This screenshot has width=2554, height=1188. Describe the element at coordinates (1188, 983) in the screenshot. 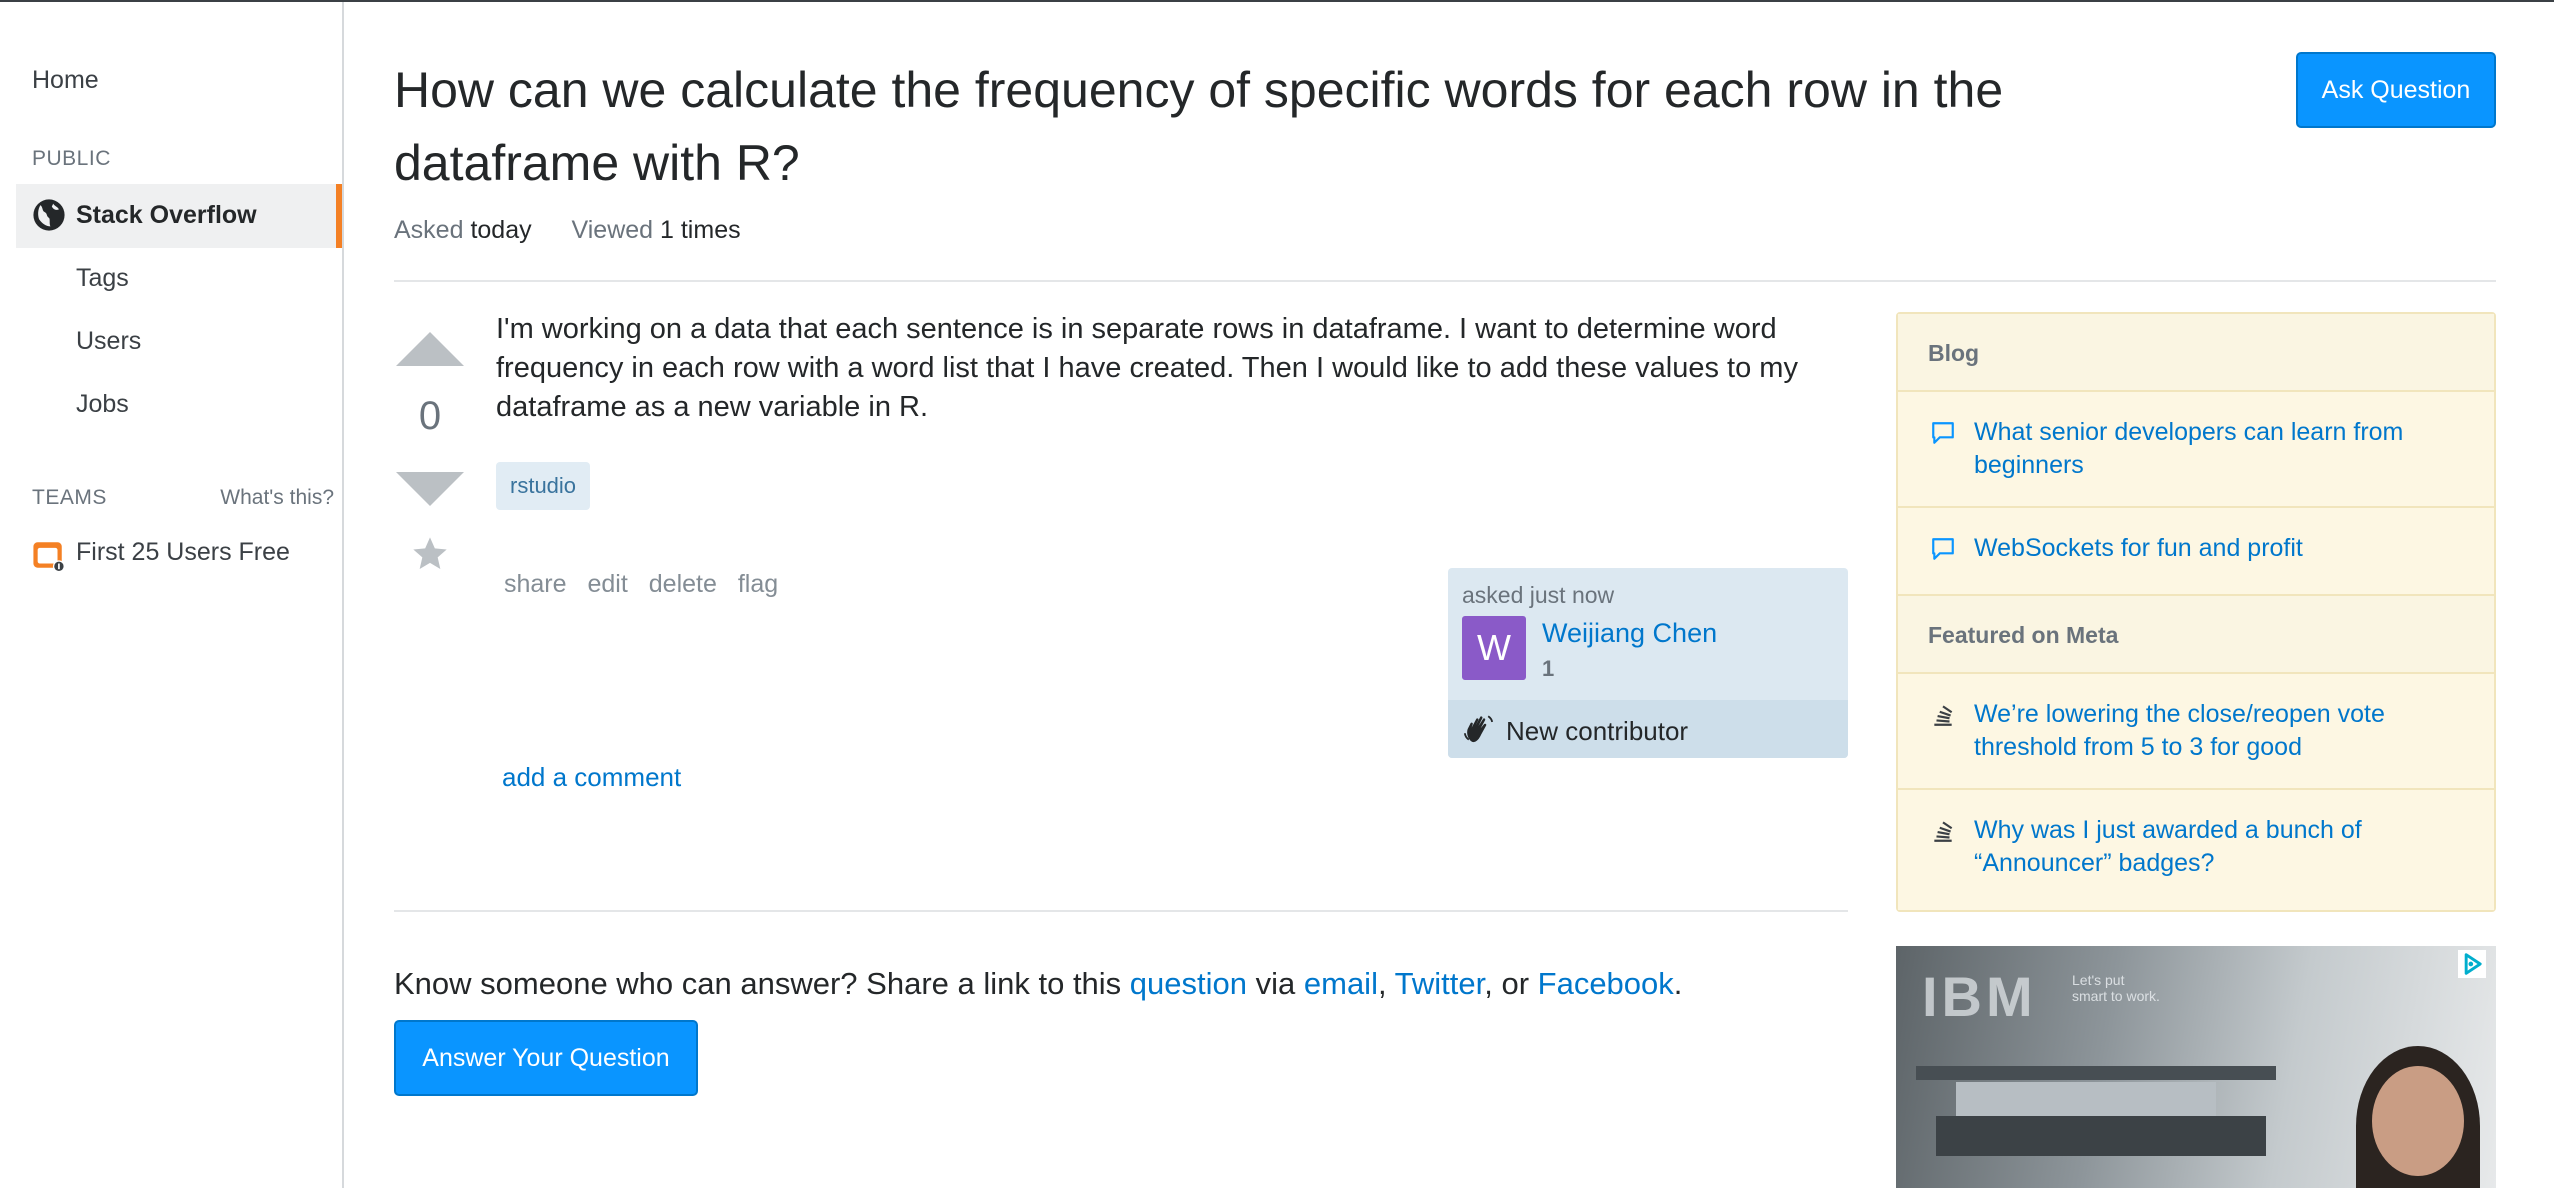

I see `share-question-link: question` at that location.